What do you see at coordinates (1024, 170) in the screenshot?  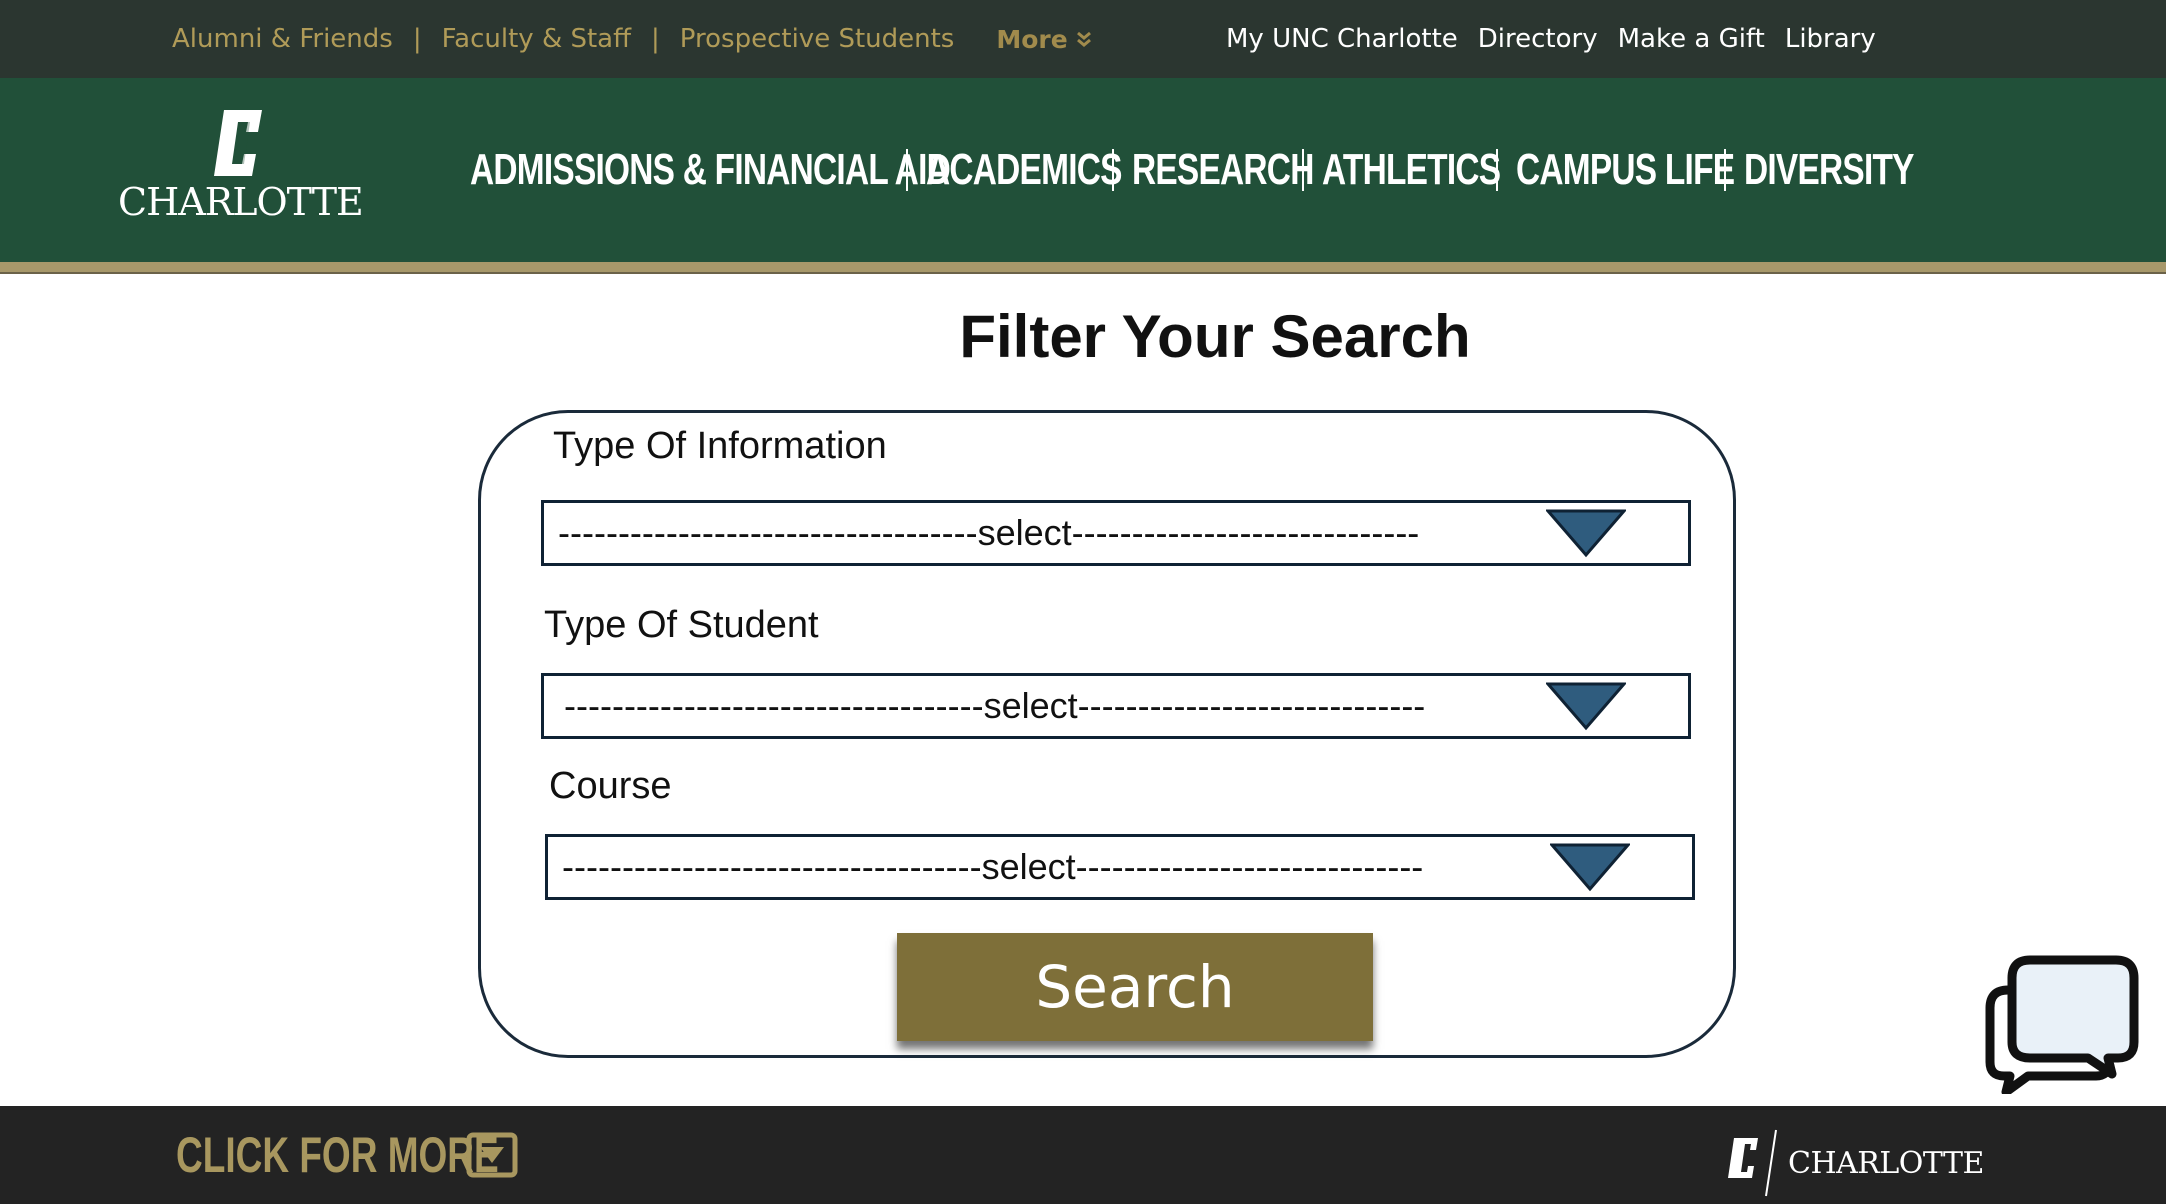 I see `nav-academics: ACADEMICS` at bounding box center [1024, 170].